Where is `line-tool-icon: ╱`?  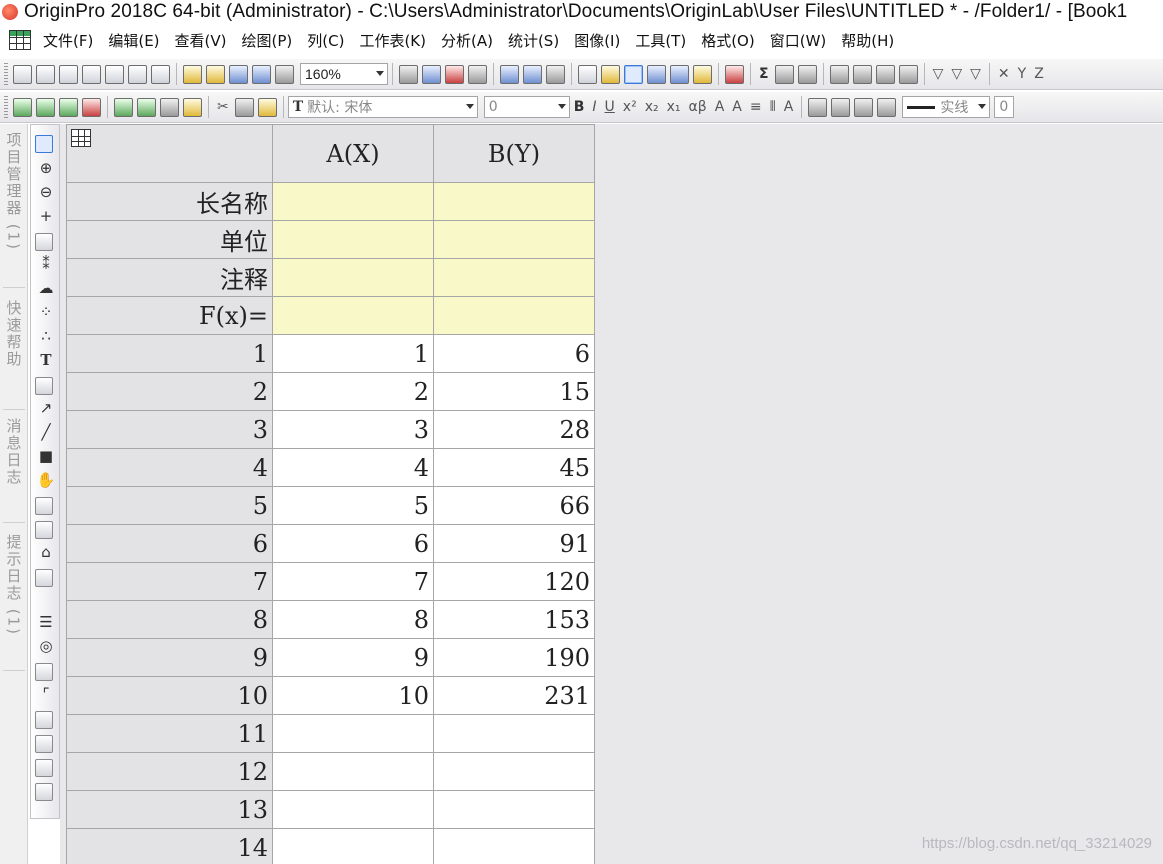 line-tool-icon: ╱ is located at coordinates (46, 432).